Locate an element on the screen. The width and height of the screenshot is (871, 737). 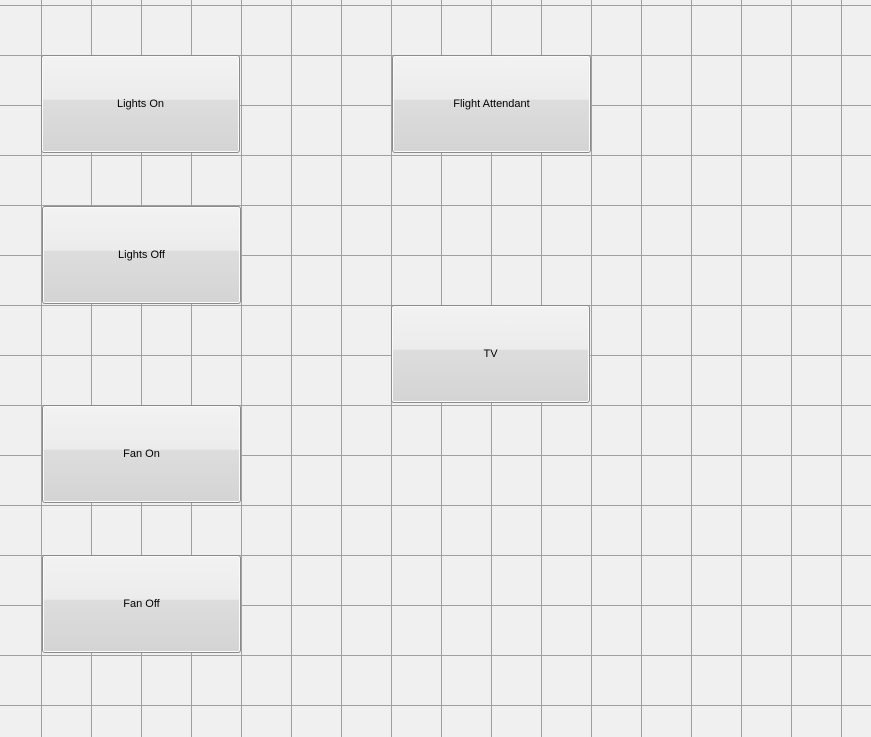
fan-on-button: Fan On is located at coordinates (141, 454).